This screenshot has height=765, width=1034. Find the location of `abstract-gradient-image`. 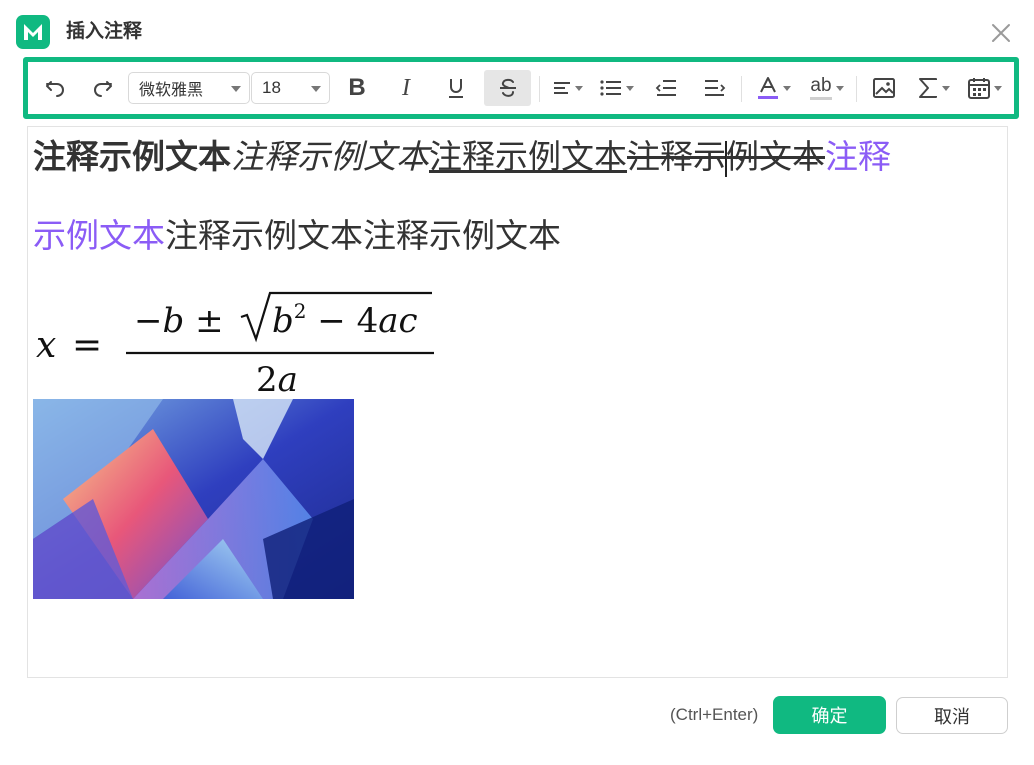

abstract-gradient-image is located at coordinates (193, 499).